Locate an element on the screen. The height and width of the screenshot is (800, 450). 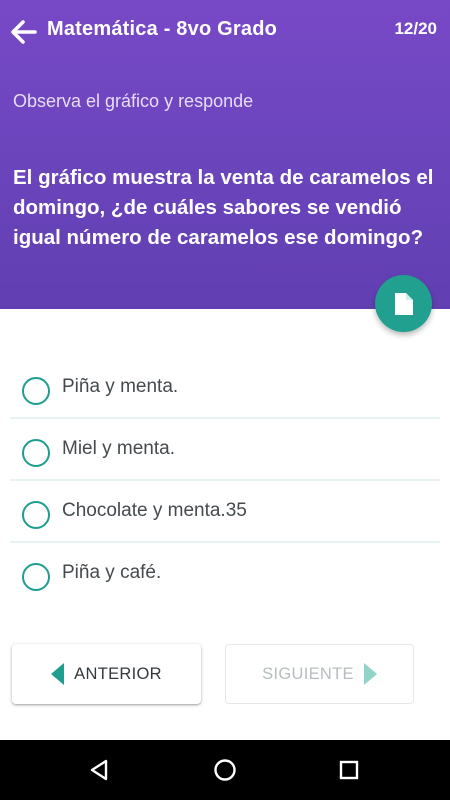
answer-option: Piña y café. is located at coordinates (225, 574).